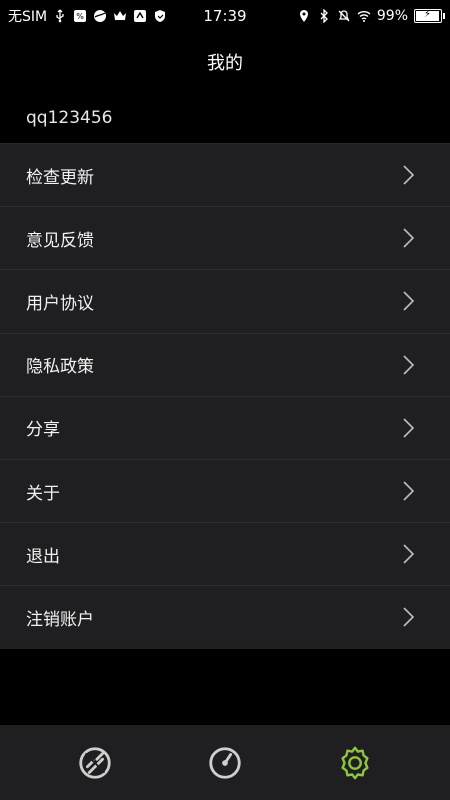 This screenshot has width=450, height=800. What do you see at coordinates (43, 493) in the screenshot?
I see `menu-item-label: 关于` at bounding box center [43, 493].